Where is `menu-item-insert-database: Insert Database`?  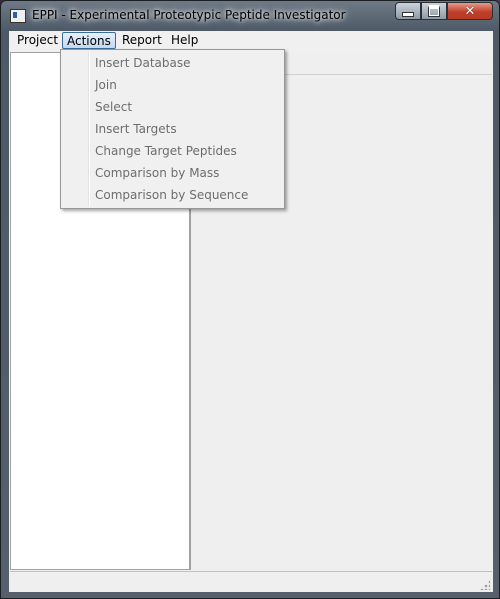
menu-item-insert-database: Insert Database is located at coordinates (143, 63).